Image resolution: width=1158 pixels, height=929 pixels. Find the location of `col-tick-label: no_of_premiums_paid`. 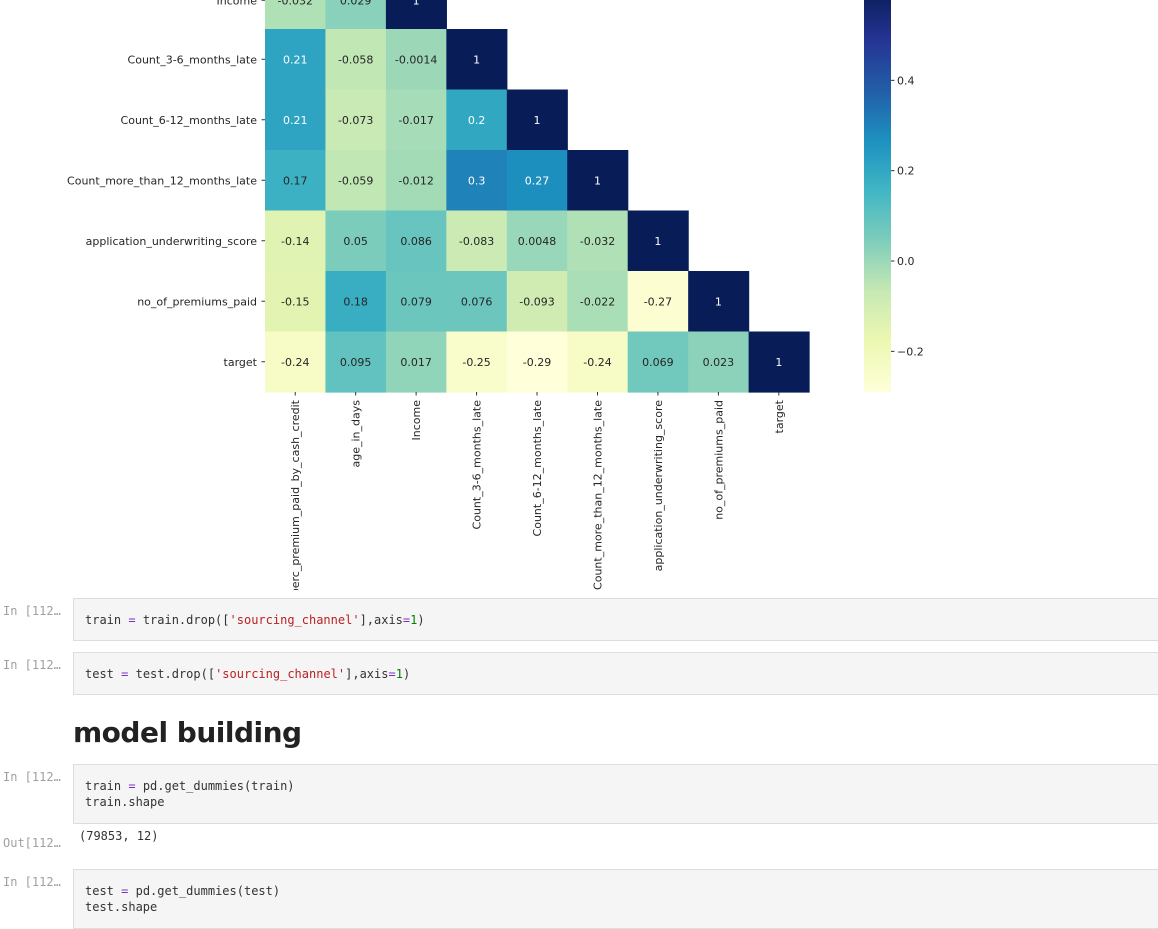

col-tick-label: no_of_premiums_paid is located at coordinates (718, 460).